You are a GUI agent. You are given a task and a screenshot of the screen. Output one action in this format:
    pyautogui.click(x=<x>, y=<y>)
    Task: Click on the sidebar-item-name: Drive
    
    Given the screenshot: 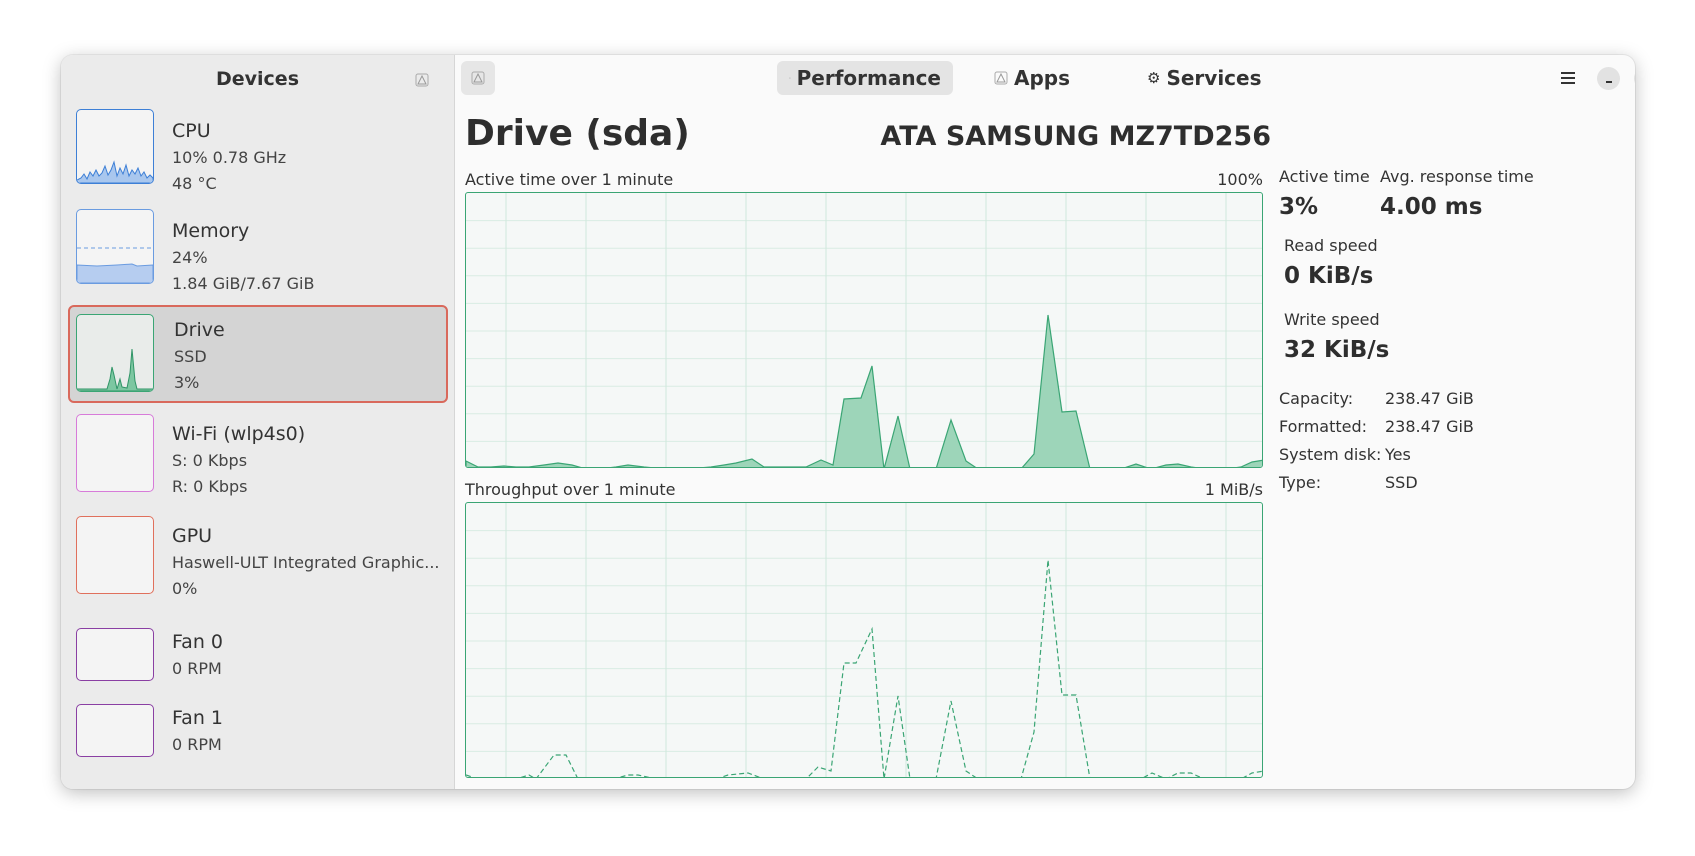 What is the action you would take?
    pyautogui.click(x=199, y=330)
    